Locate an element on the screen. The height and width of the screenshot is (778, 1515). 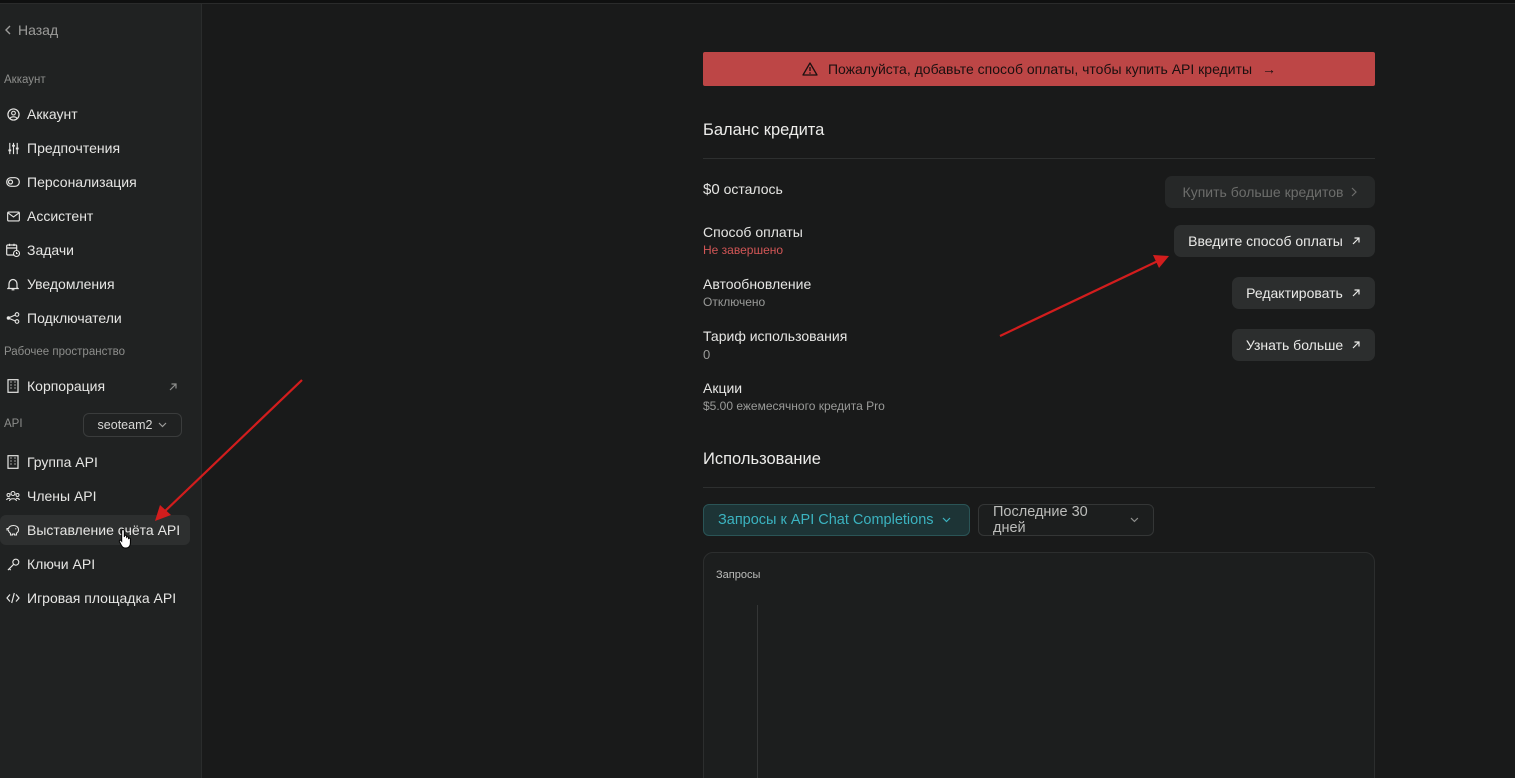
usage-tier-title: Тариф использования is located at coordinates (775, 336).